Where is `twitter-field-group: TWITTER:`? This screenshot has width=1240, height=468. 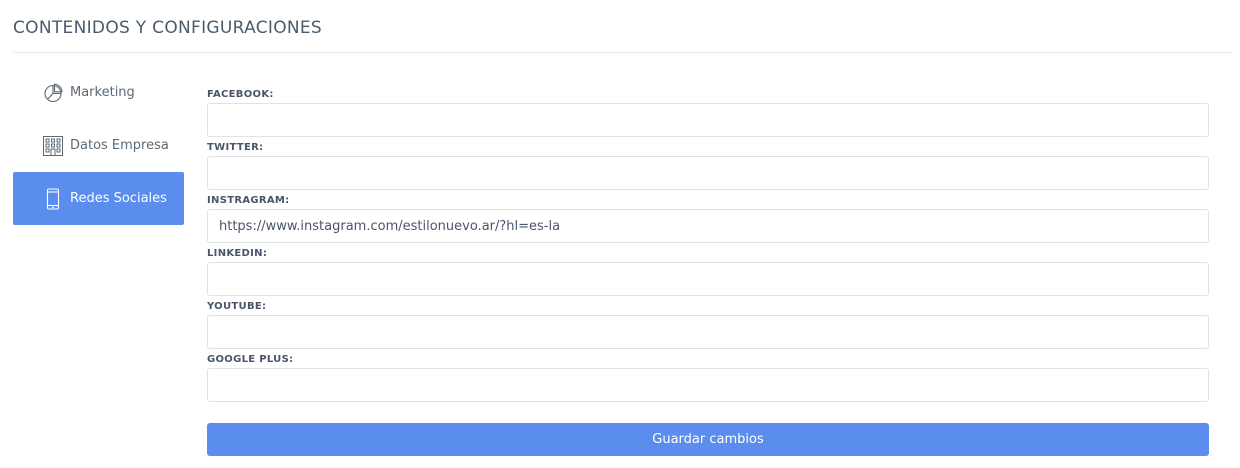
twitter-field-group: TWITTER: is located at coordinates (708, 165).